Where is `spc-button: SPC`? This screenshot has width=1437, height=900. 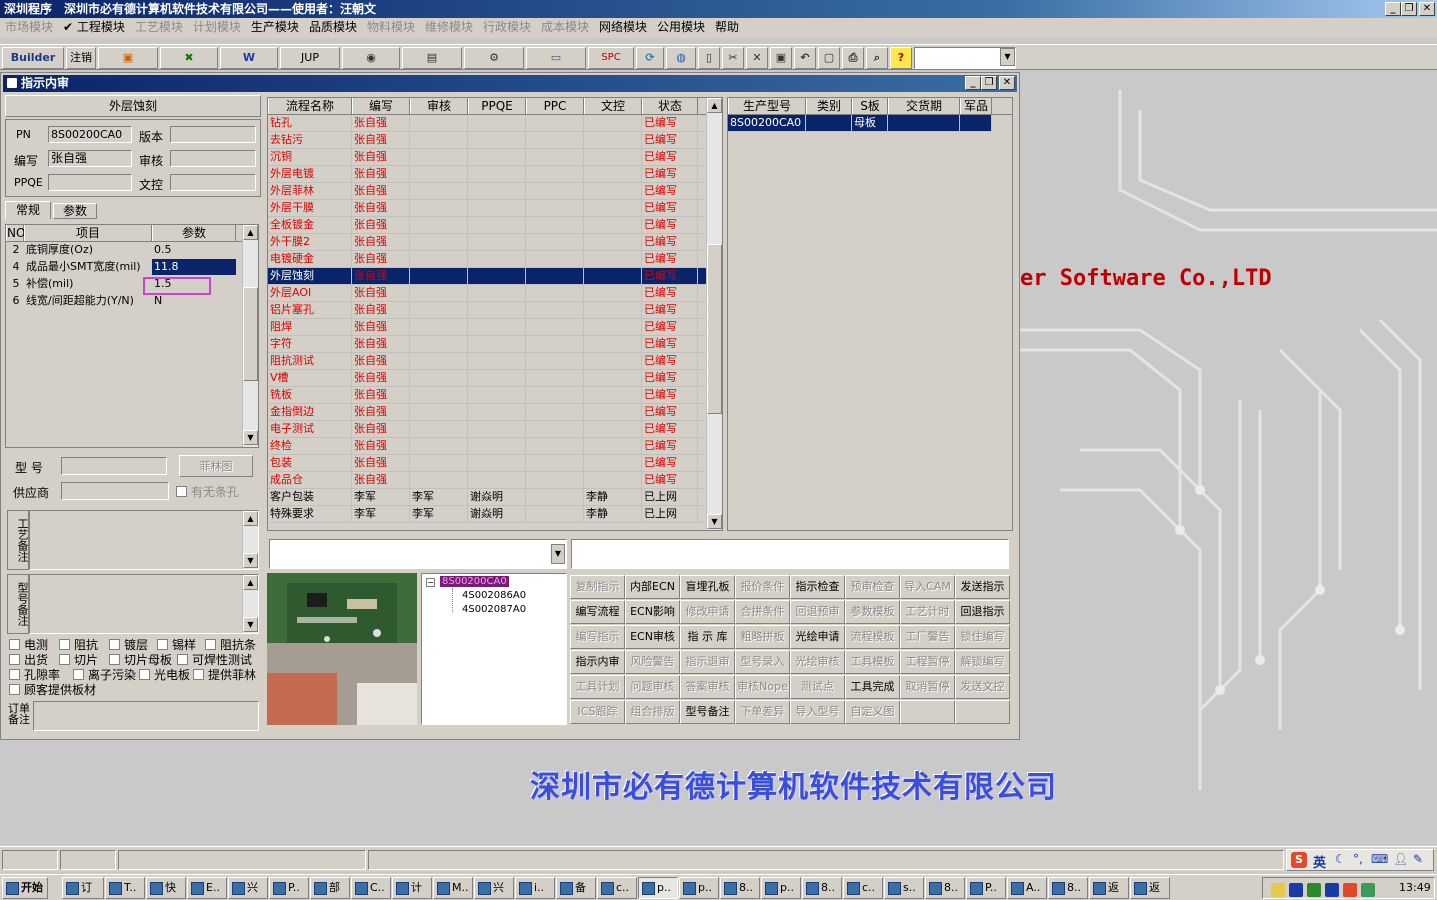 spc-button: SPC is located at coordinates (611, 58).